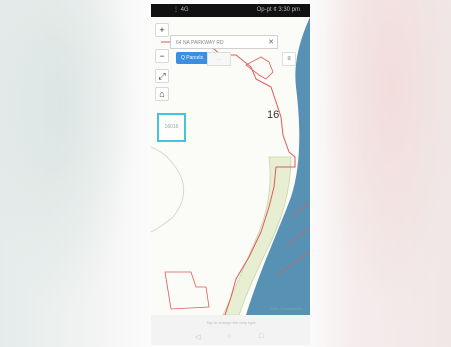  I want to click on close-icon: ✕, so click(271, 43).